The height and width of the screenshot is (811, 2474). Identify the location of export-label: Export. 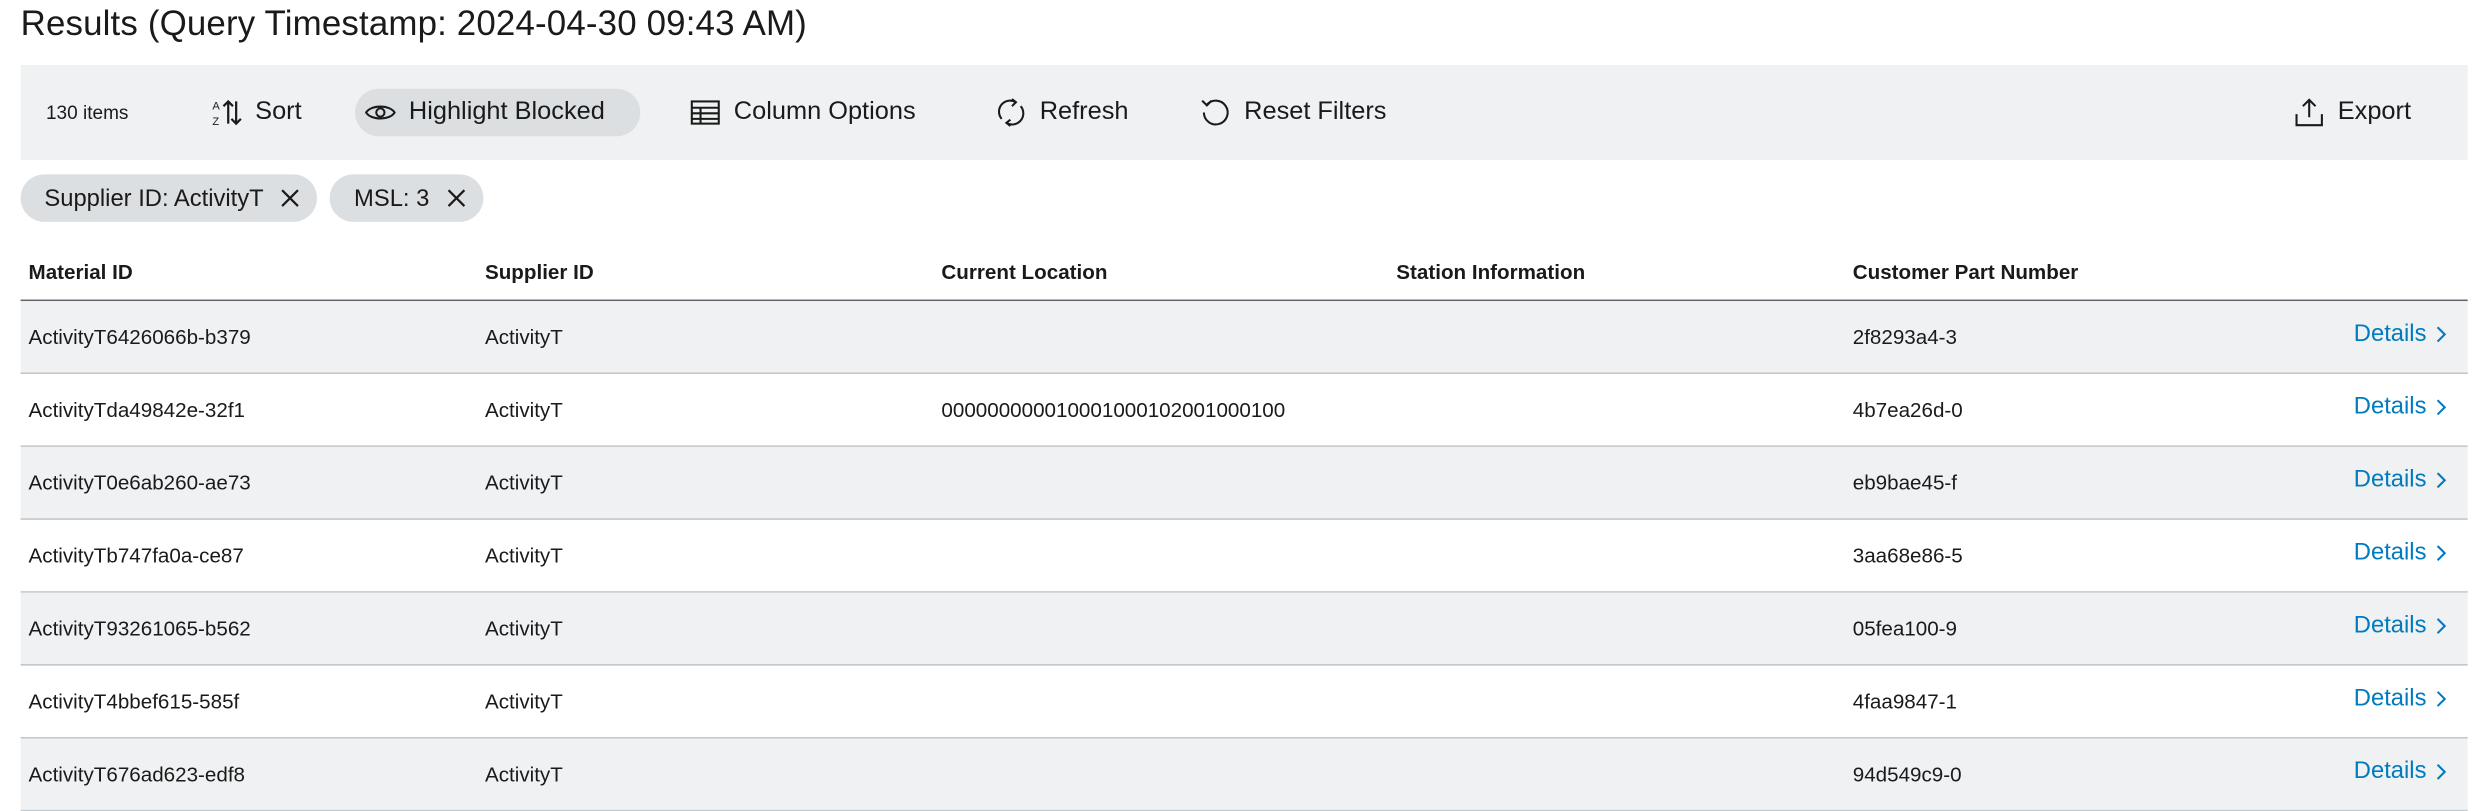
(2374, 112).